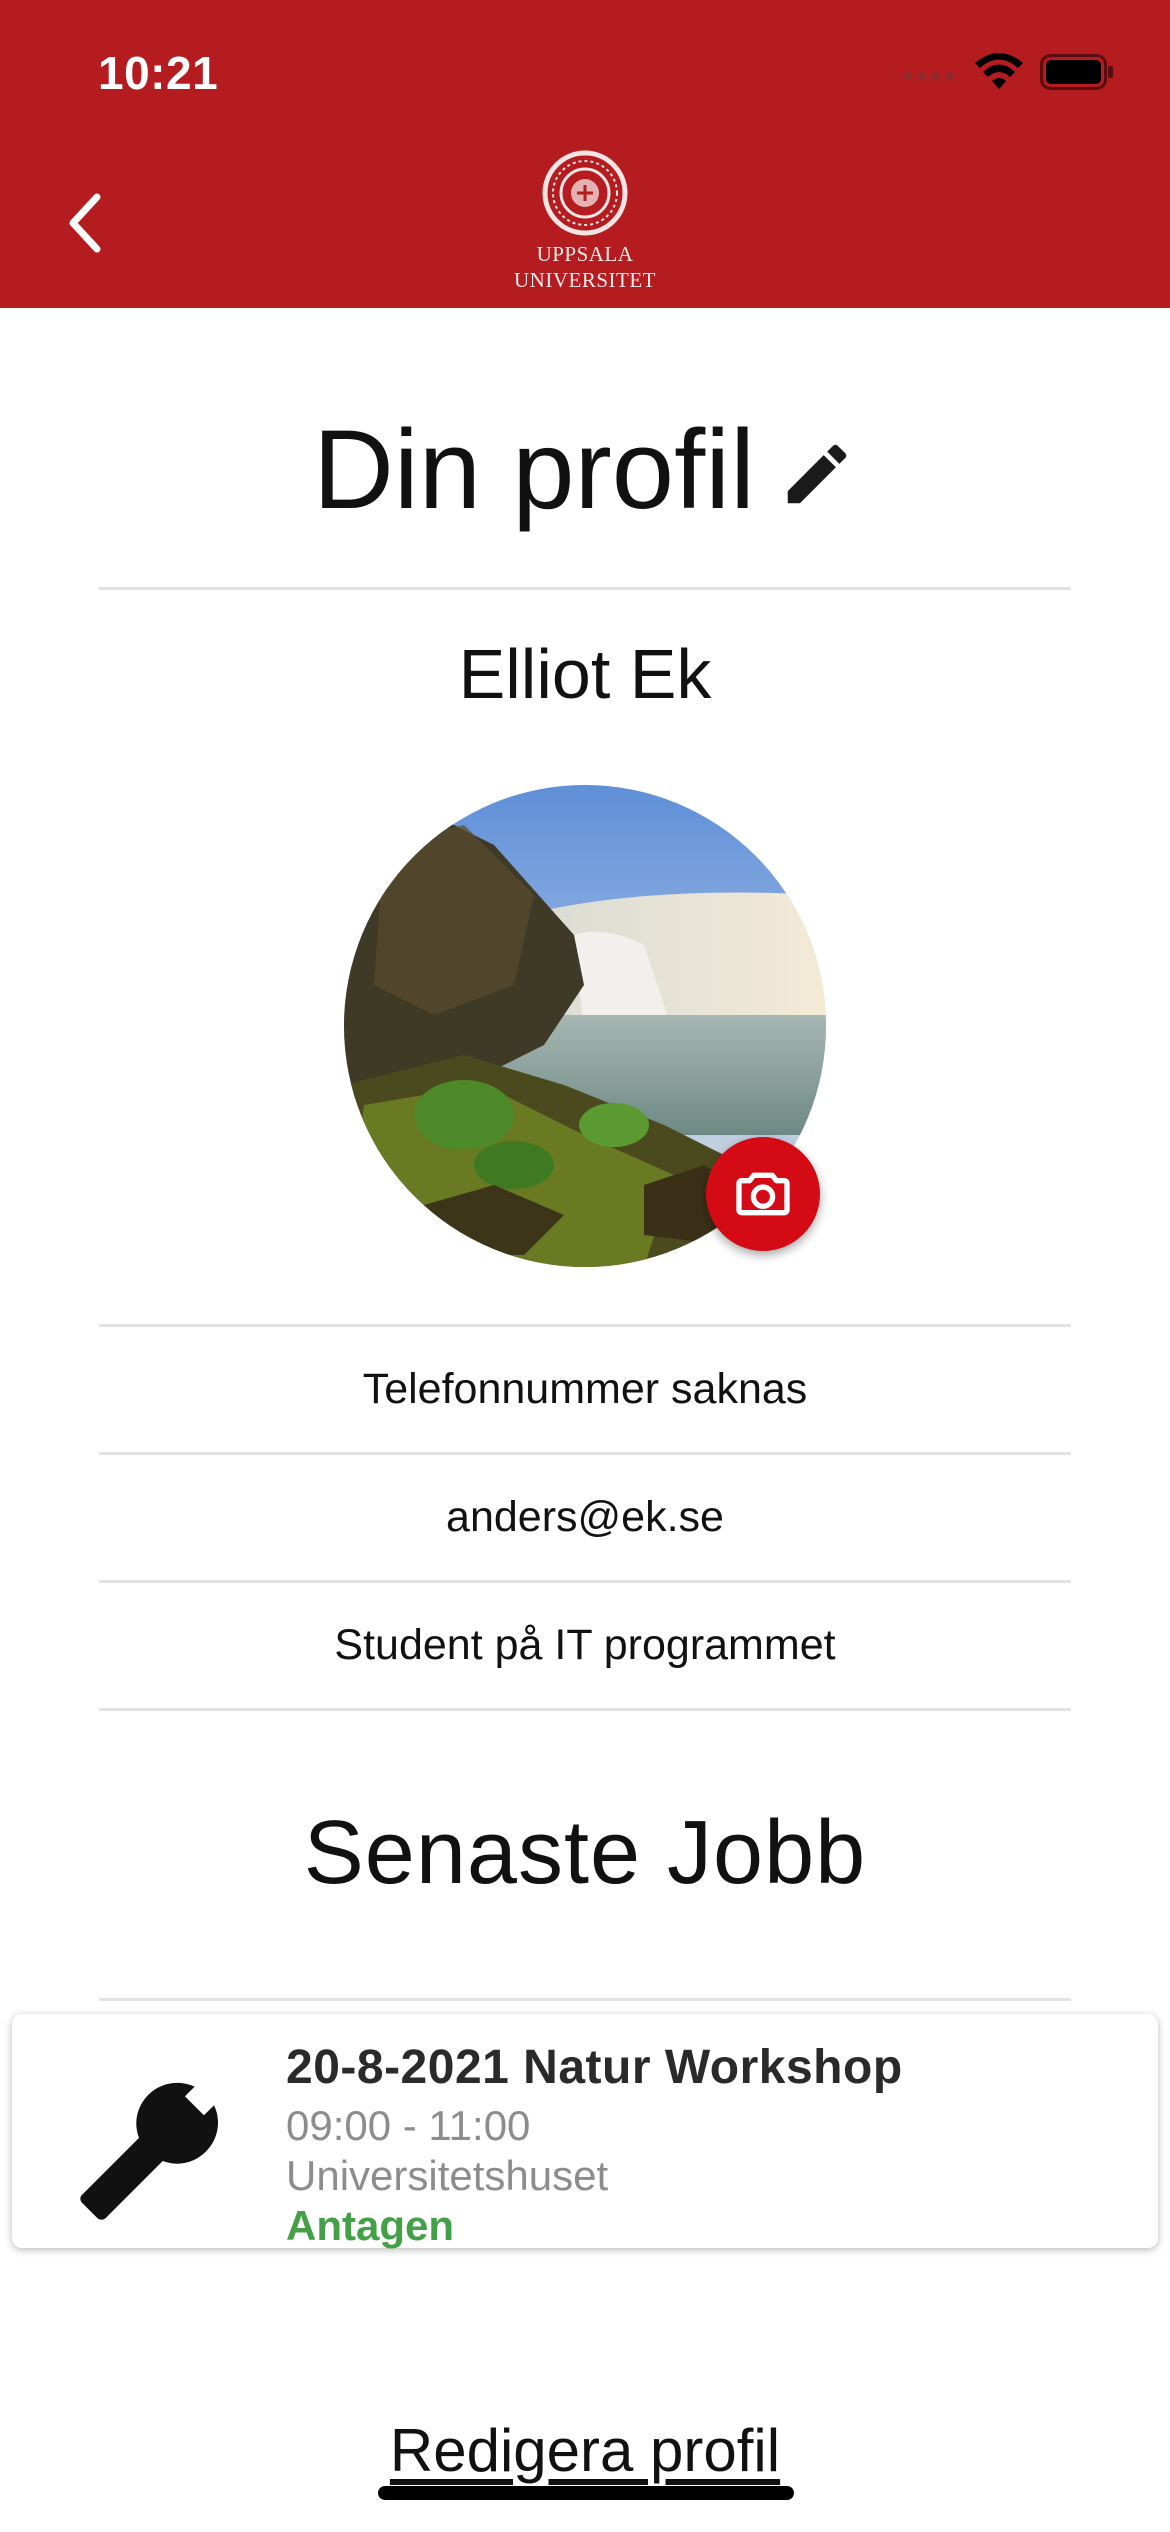 The height and width of the screenshot is (2532, 1170). What do you see at coordinates (586, 2493) in the screenshot?
I see `home-indicator` at bounding box center [586, 2493].